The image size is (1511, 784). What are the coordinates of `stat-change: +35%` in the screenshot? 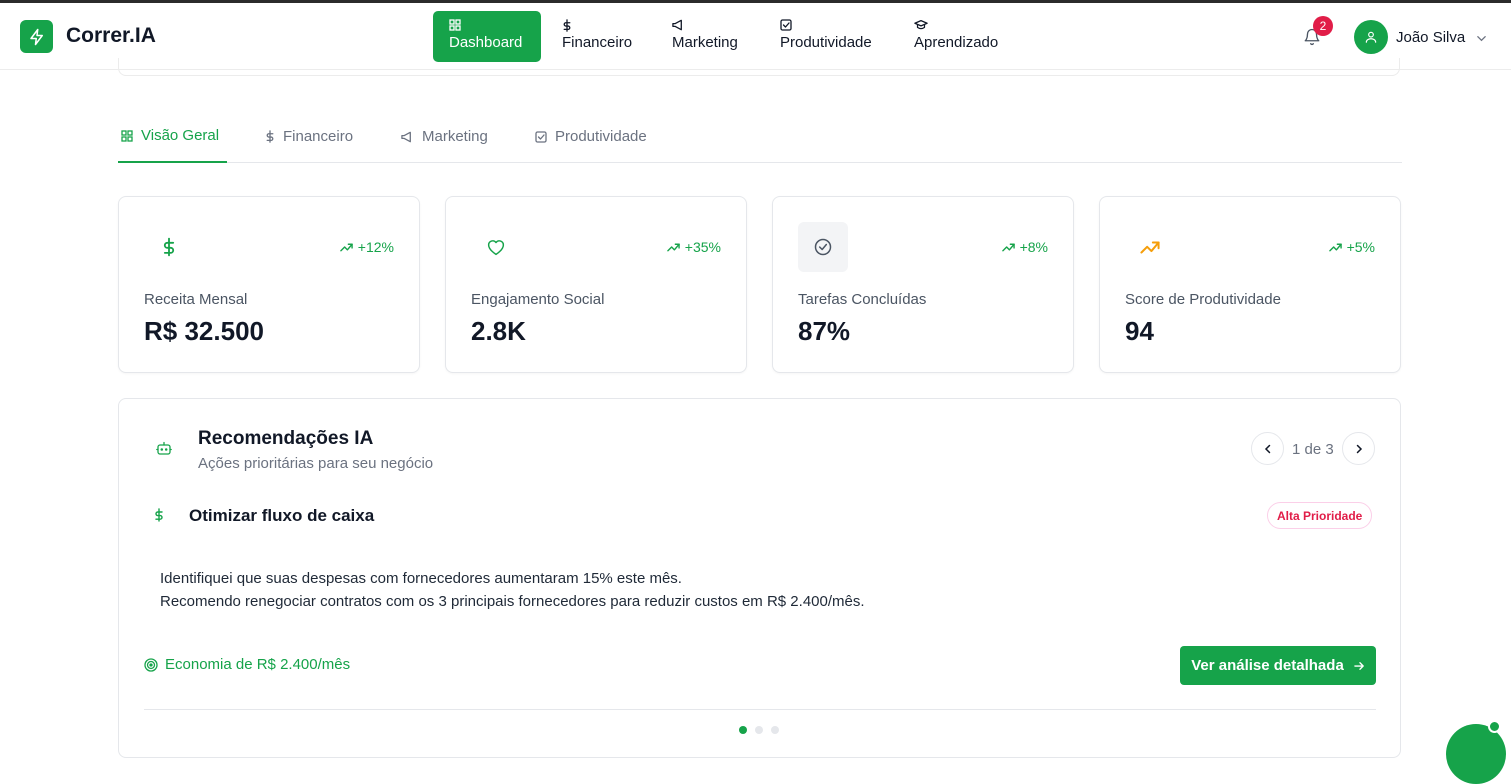 It's located at (694, 247).